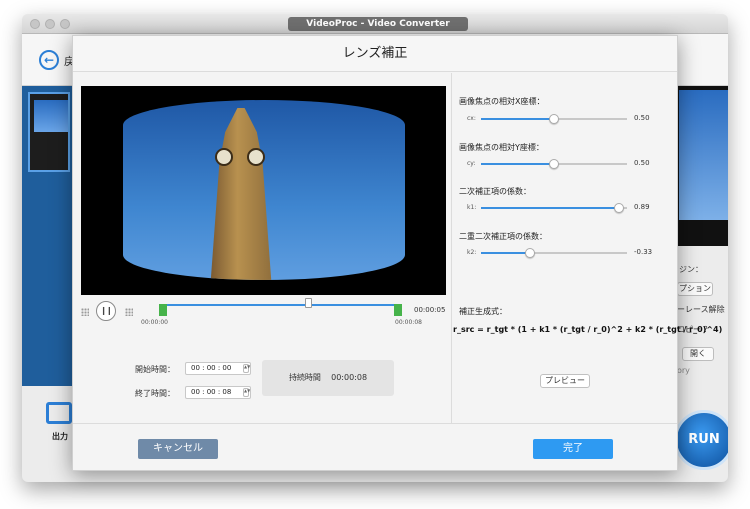 The width and height of the screenshot is (750, 509). What do you see at coordinates (642, 207) in the screenshot?
I see `param-value-k1: 0.89` at bounding box center [642, 207].